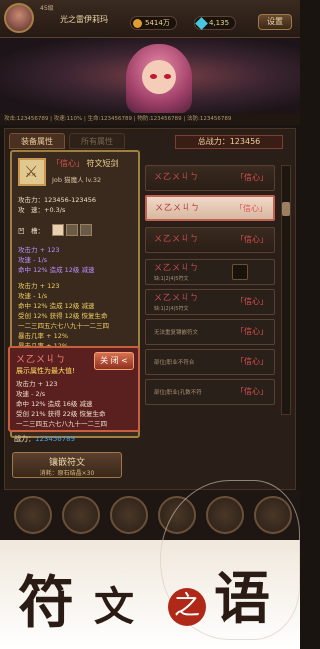 The height and width of the screenshot is (649, 320). I want to click on top-hud: 45级 光之雷伊莉玛 5414万 4,135 设置, so click(150, 19).